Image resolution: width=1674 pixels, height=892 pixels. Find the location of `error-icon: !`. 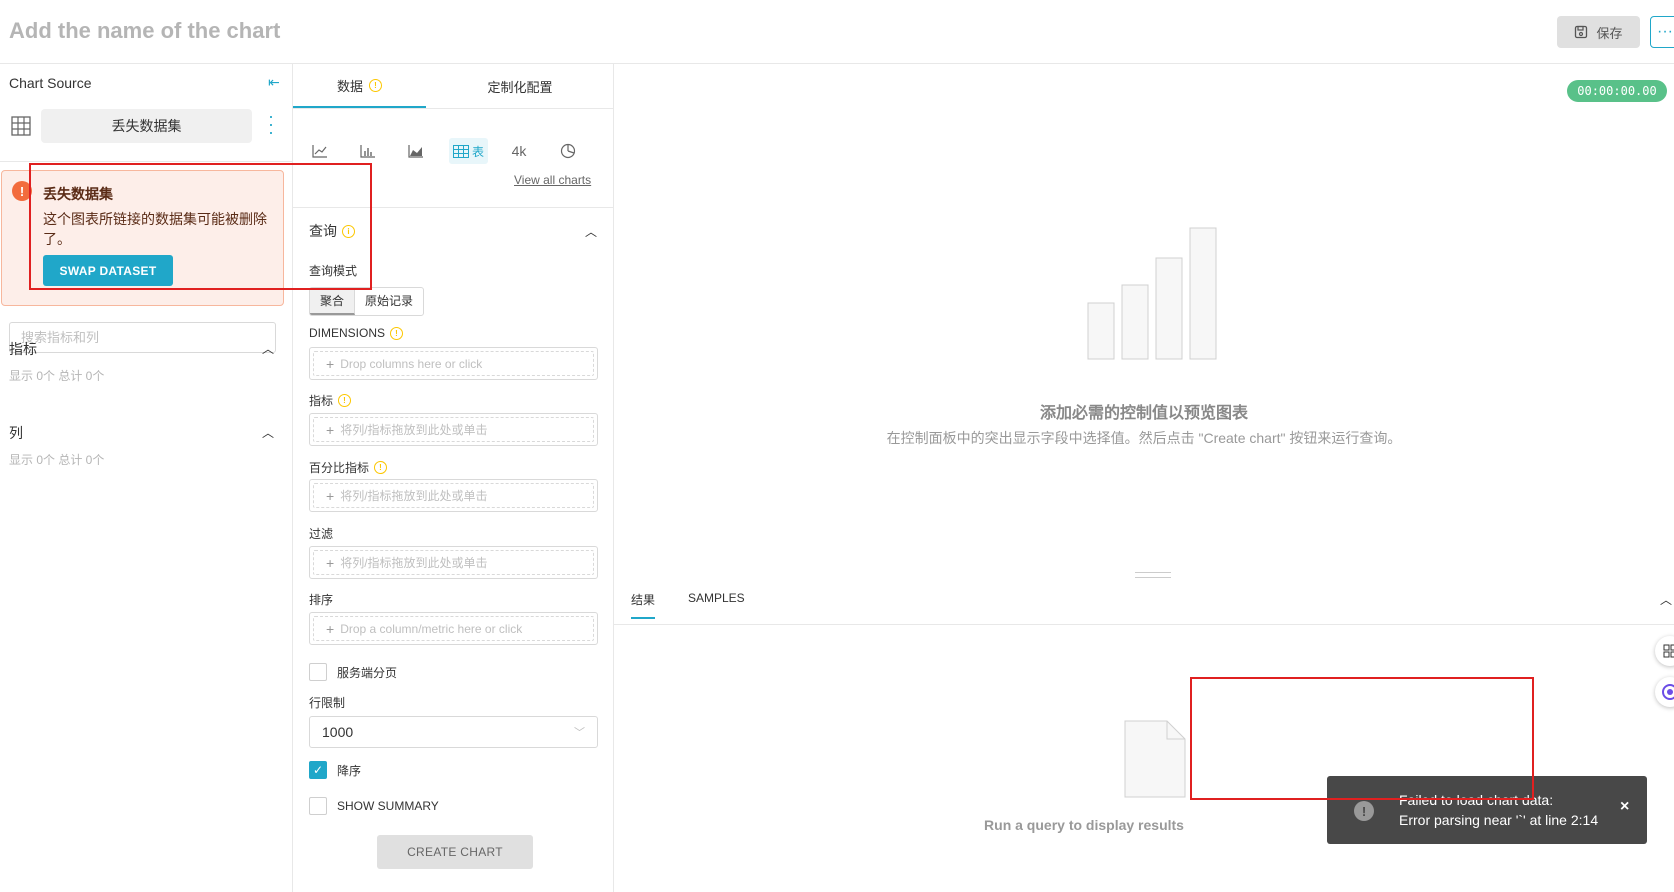

error-icon: ! is located at coordinates (1364, 811).